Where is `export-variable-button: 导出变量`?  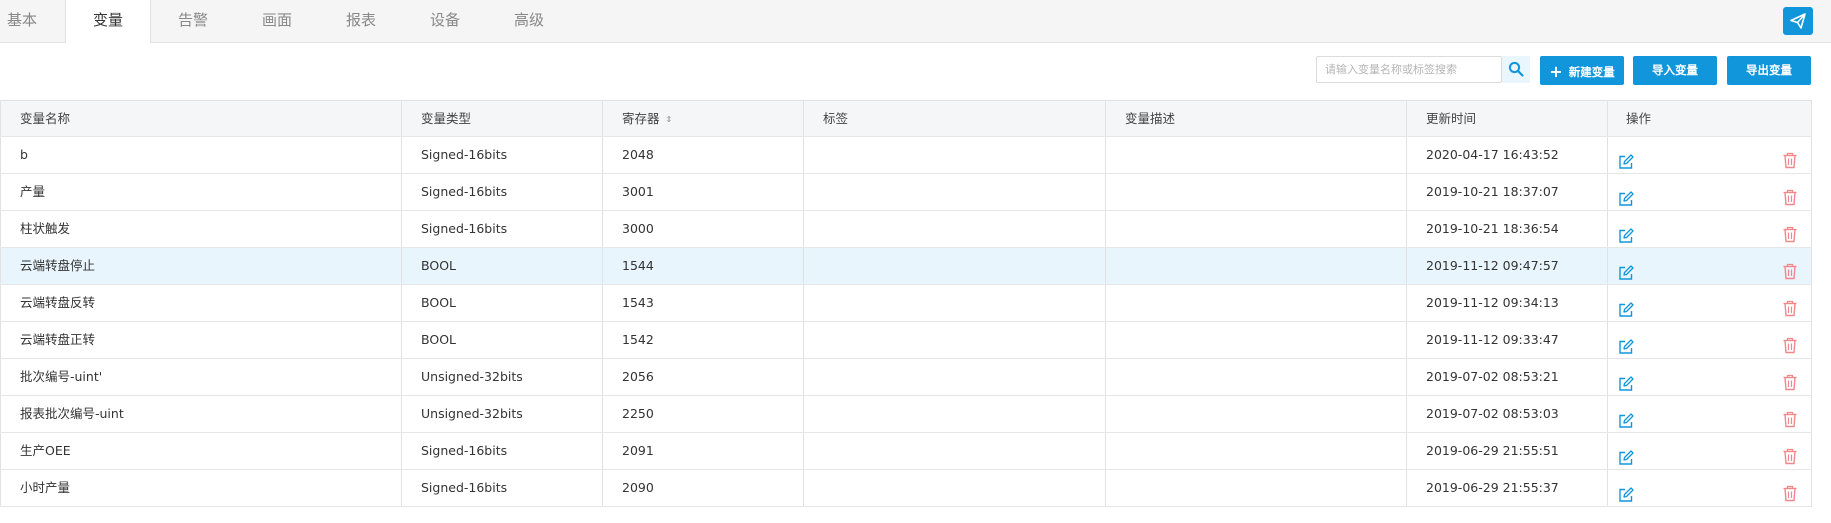
export-variable-button: 导出变量 is located at coordinates (1769, 70).